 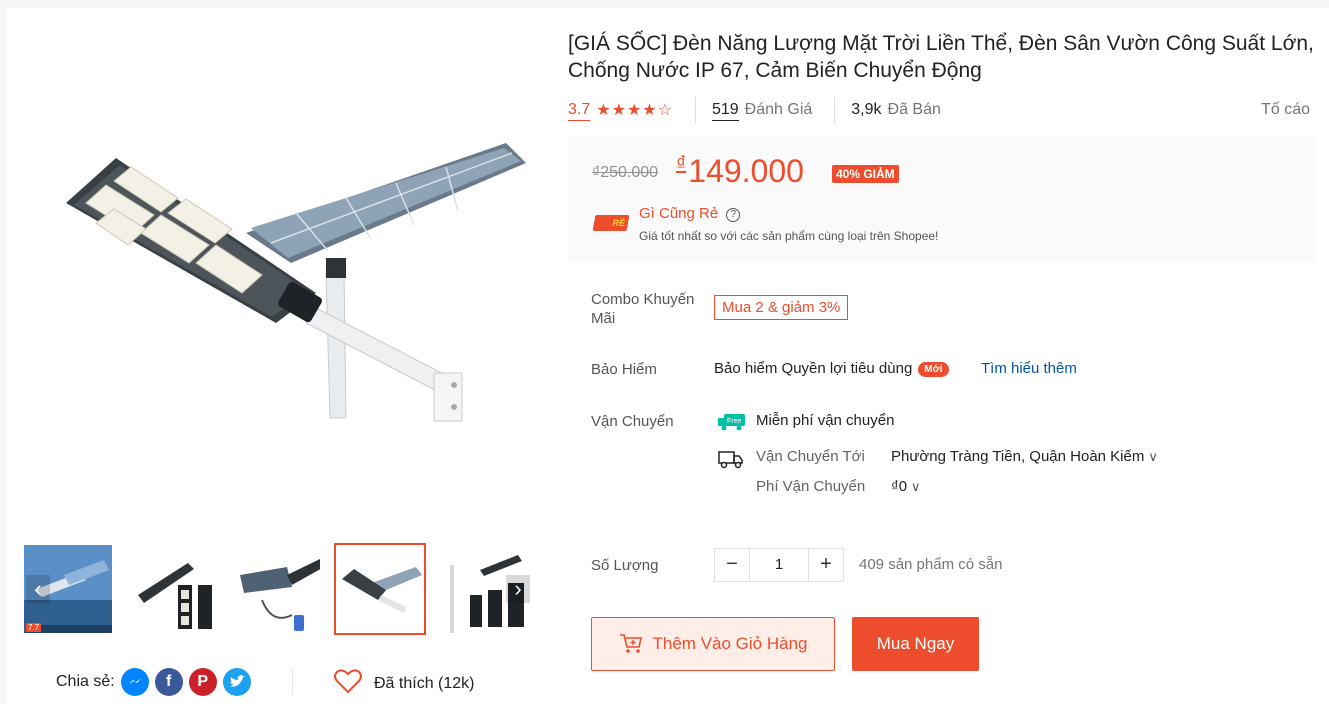 What do you see at coordinates (1029, 368) in the screenshot?
I see `learn-more-link: Tìm hiểu thêm` at bounding box center [1029, 368].